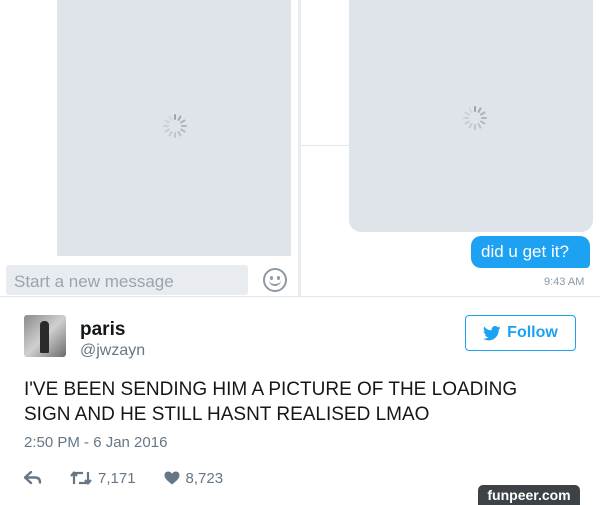 This screenshot has height=505, width=600. I want to click on author-handle: @jwzayn, so click(112, 351).